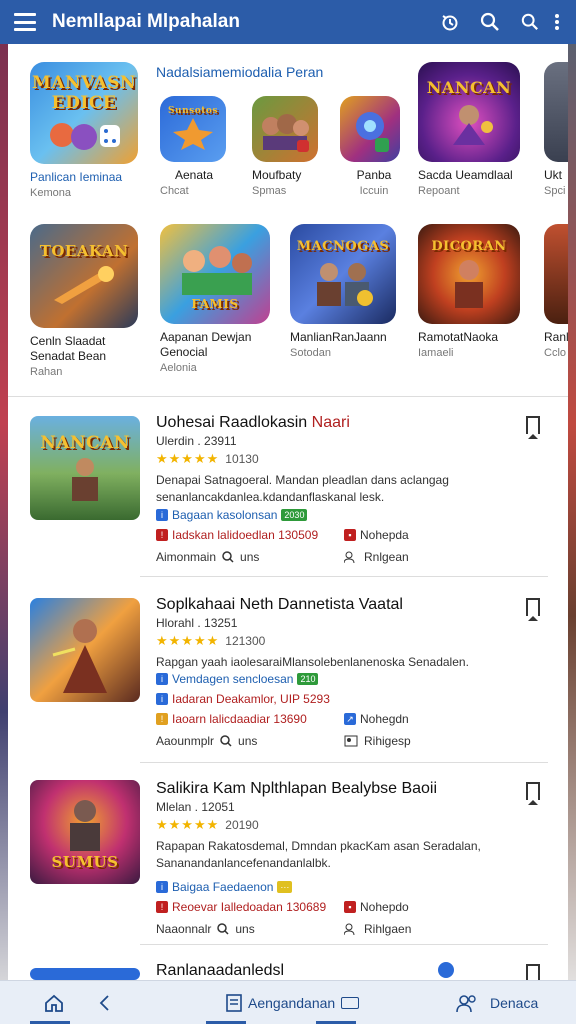 The width and height of the screenshot is (576, 1024). I want to click on window-icon, so click(350, 1002).